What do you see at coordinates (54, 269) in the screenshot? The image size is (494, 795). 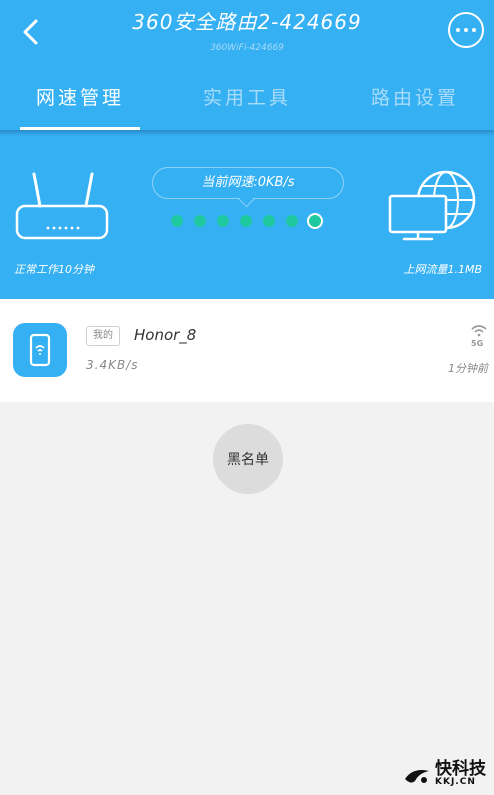 I see `uptime-label: 正常工作10分钟` at bounding box center [54, 269].